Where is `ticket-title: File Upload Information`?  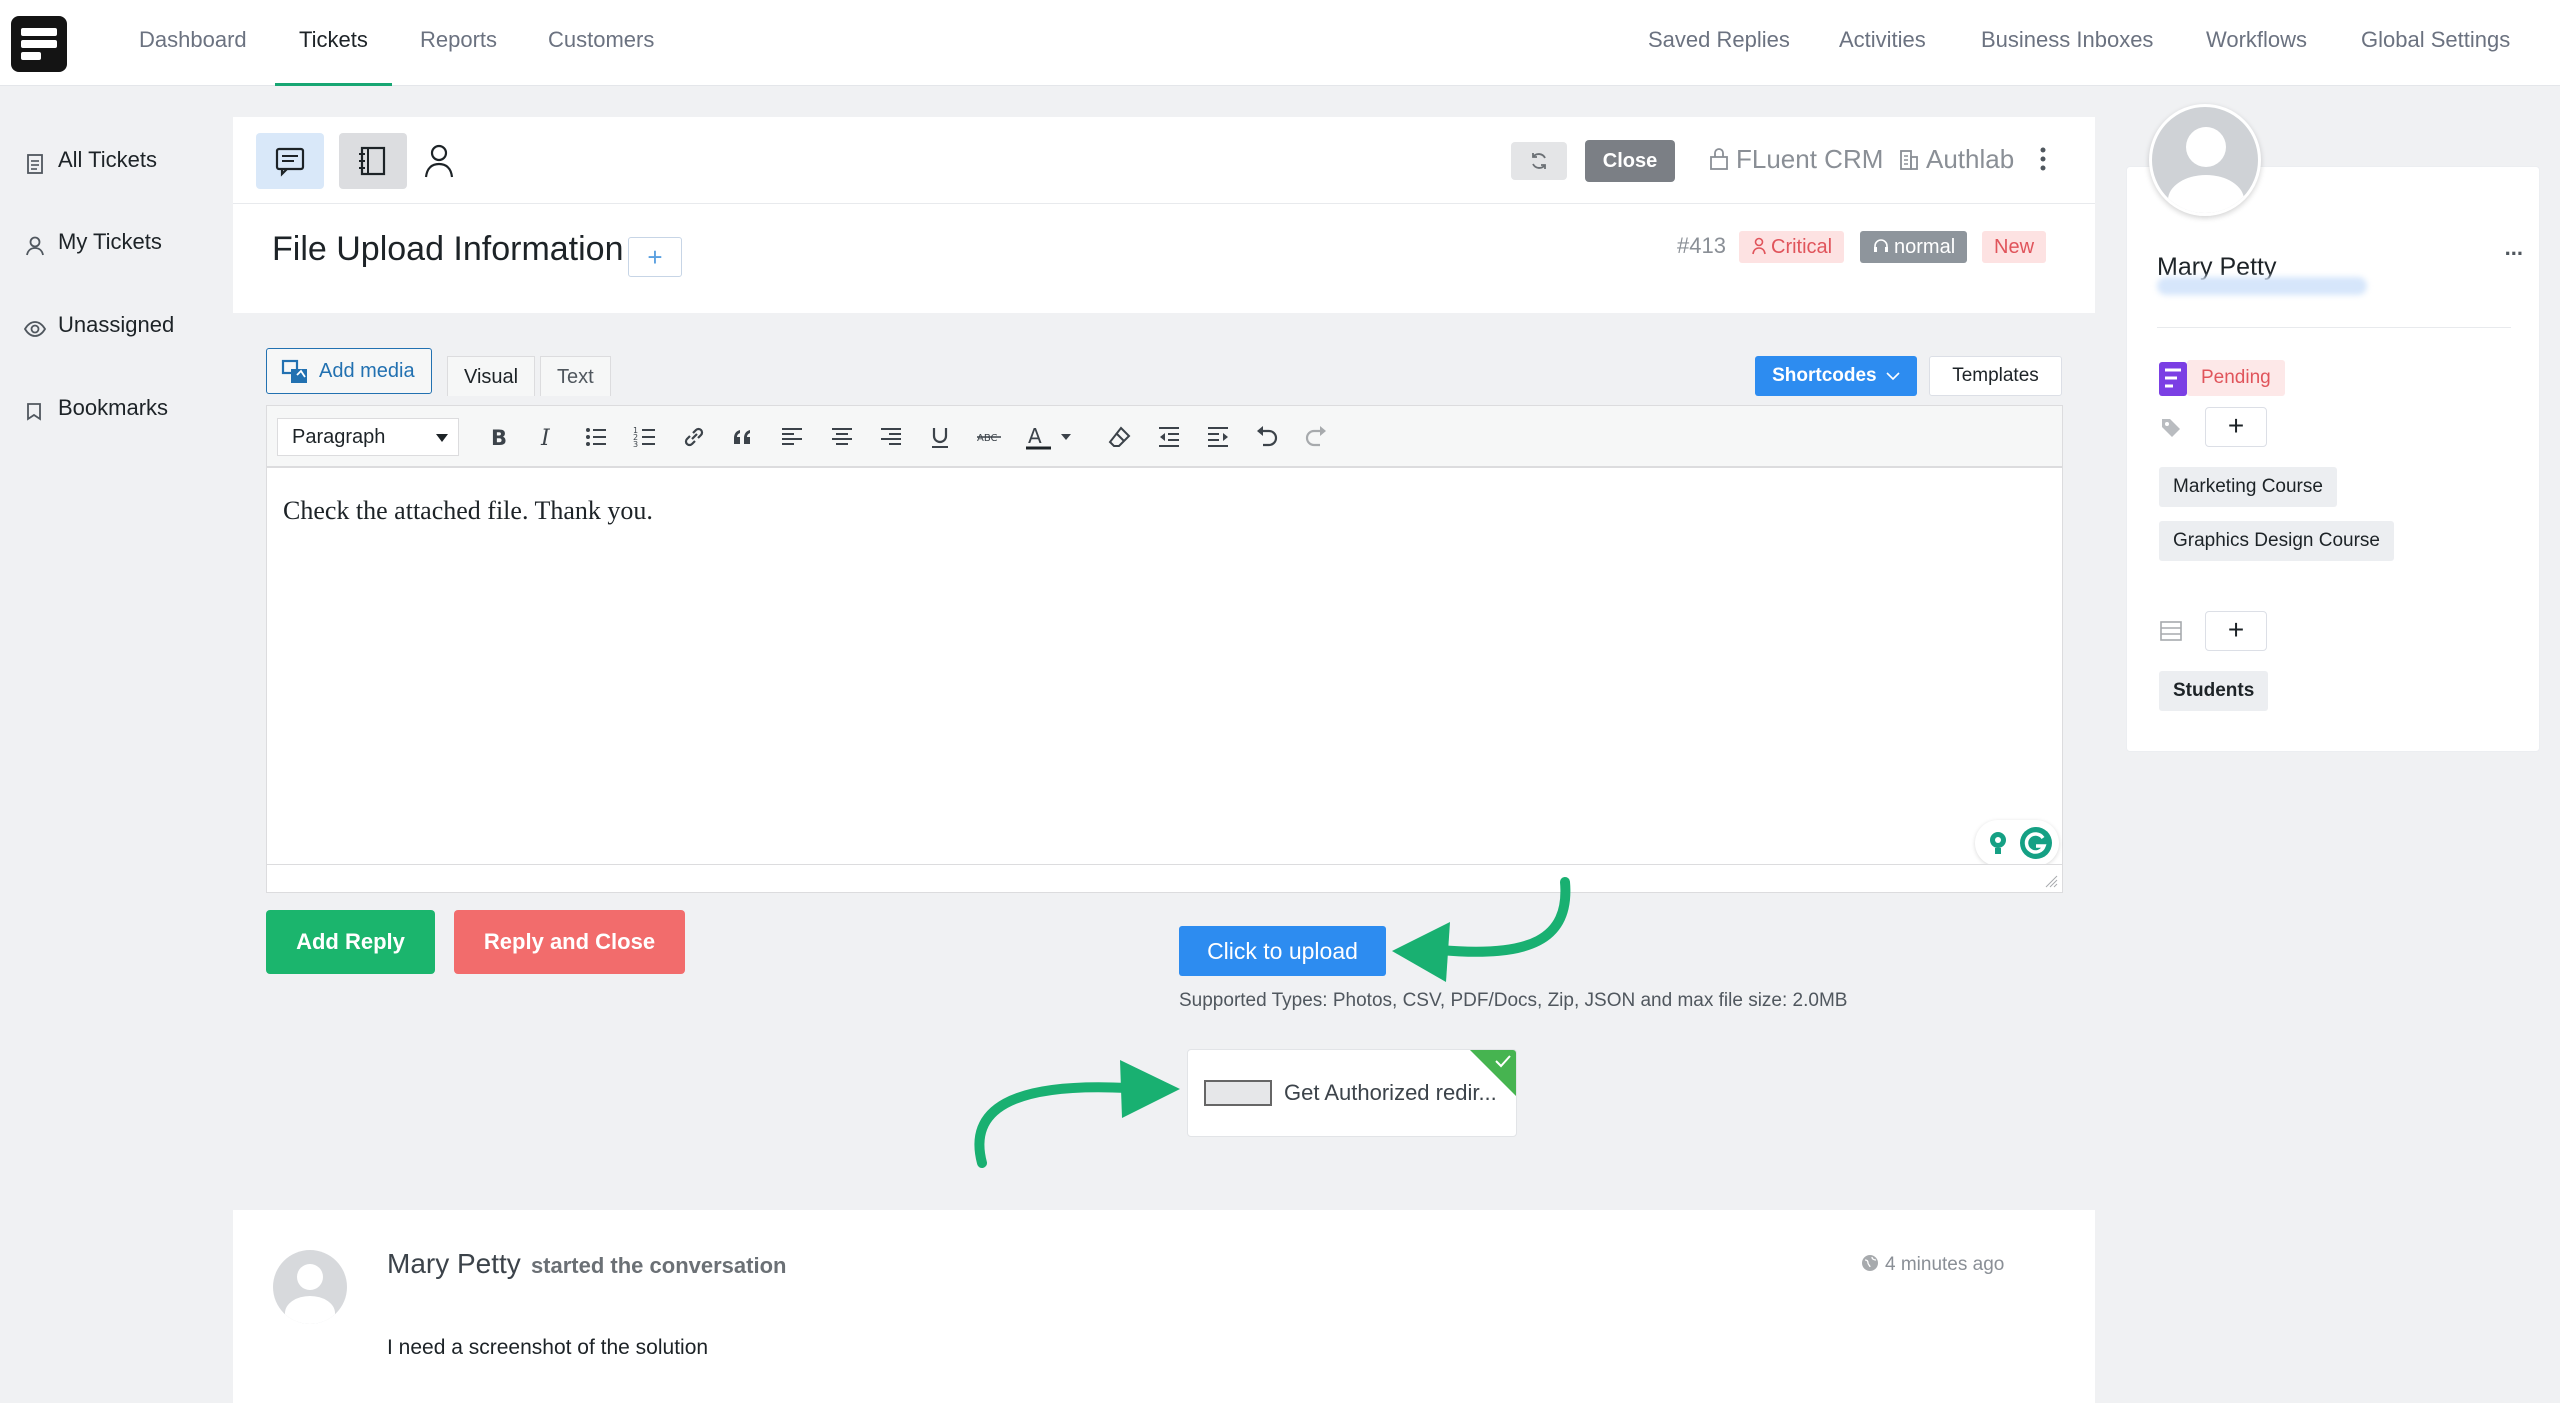 ticket-title: File Upload Information is located at coordinates (448, 249).